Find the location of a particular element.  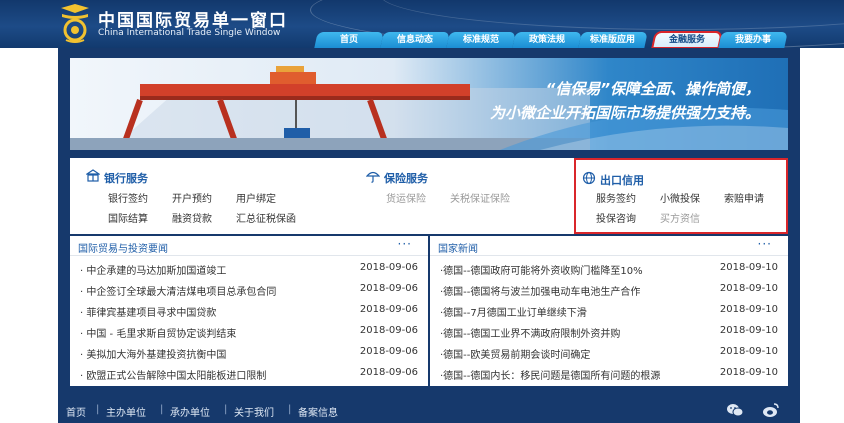

site-logo-icon is located at coordinates (75, 24).